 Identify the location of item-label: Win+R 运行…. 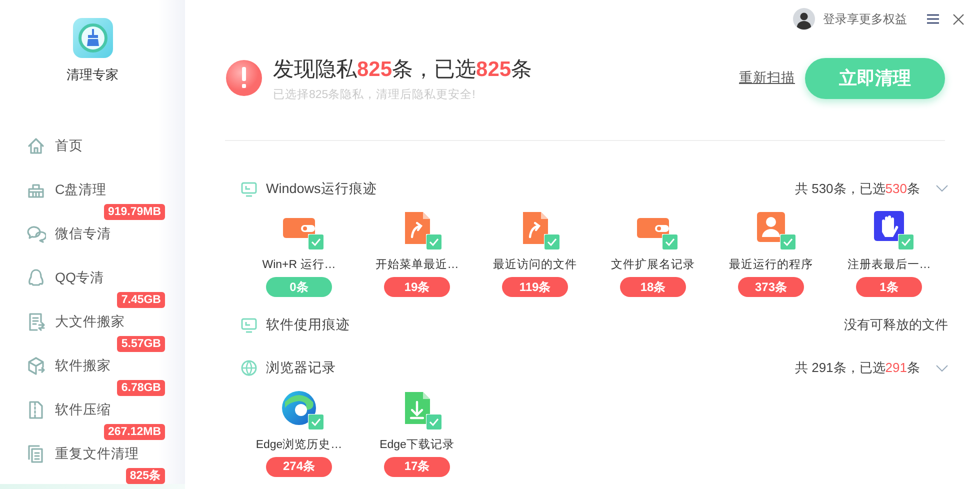
(299, 265).